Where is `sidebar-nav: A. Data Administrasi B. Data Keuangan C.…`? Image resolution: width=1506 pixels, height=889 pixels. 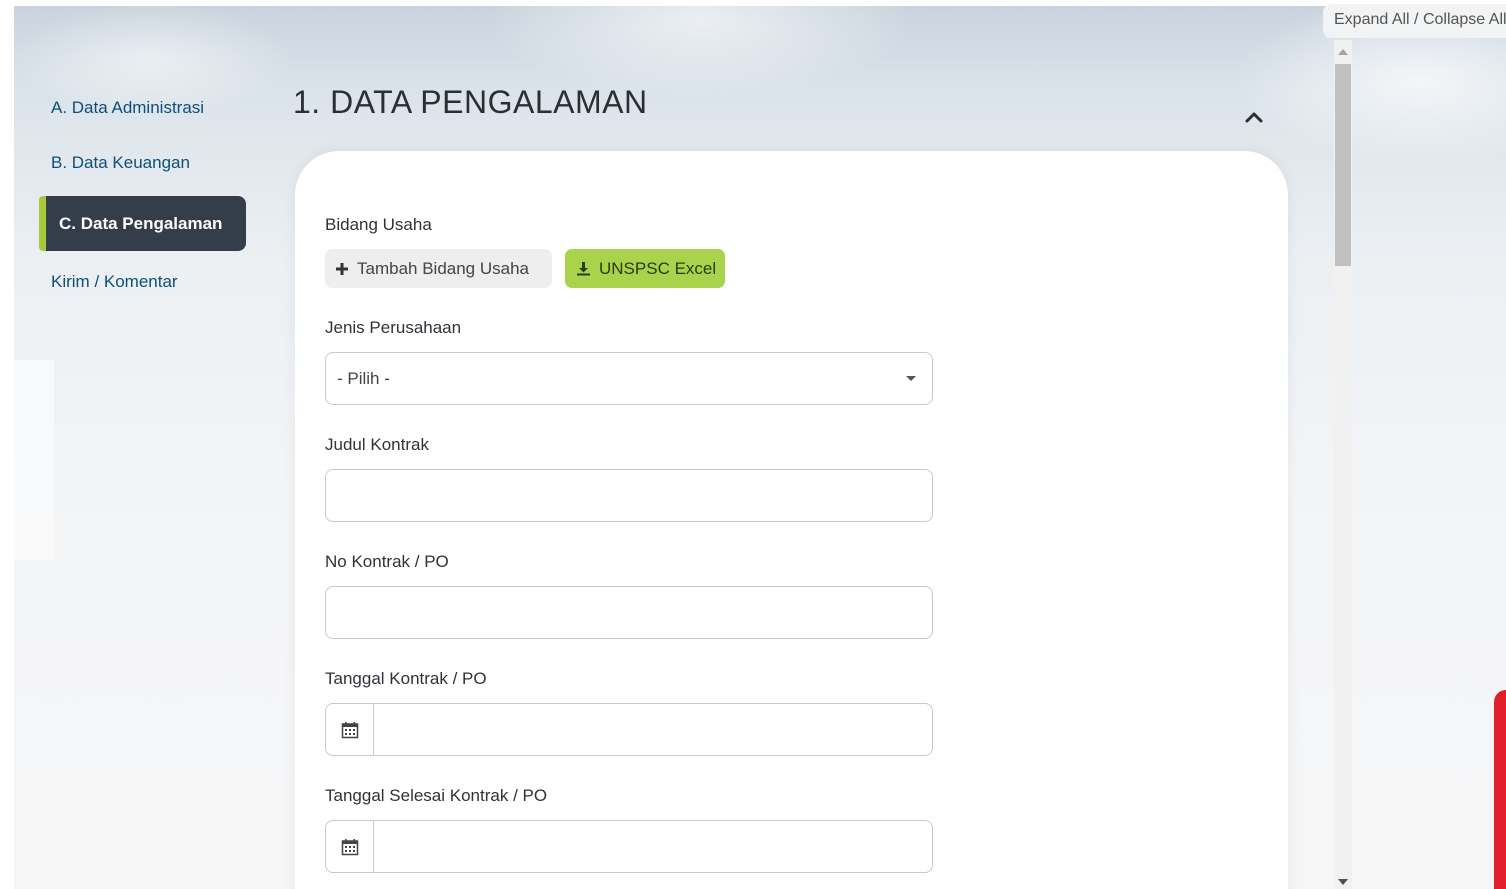 sidebar-nav: A. Data Administrasi B. Data Keuangan C.… is located at coordinates (144, 200).